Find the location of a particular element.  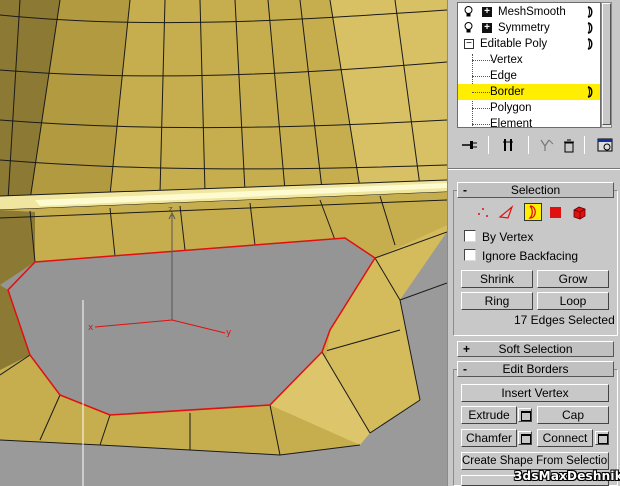

scrollbar-thumb is located at coordinates (606, 64).